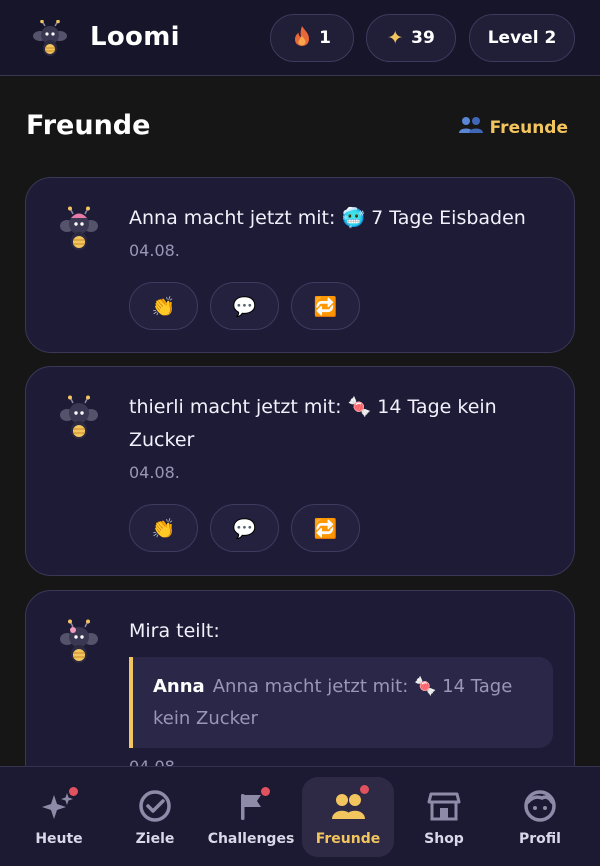  I want to click on check-circle-icon, so click(155, 806).